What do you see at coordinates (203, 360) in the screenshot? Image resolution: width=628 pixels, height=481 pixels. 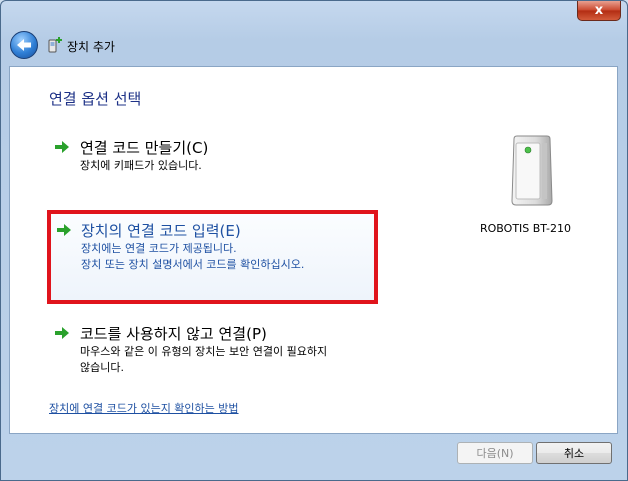 I see `option-description: 마우스와 같은 이 유형의 장치는 보안 연결이 필요하지 않습니다.` at bounding box center [203, 360].